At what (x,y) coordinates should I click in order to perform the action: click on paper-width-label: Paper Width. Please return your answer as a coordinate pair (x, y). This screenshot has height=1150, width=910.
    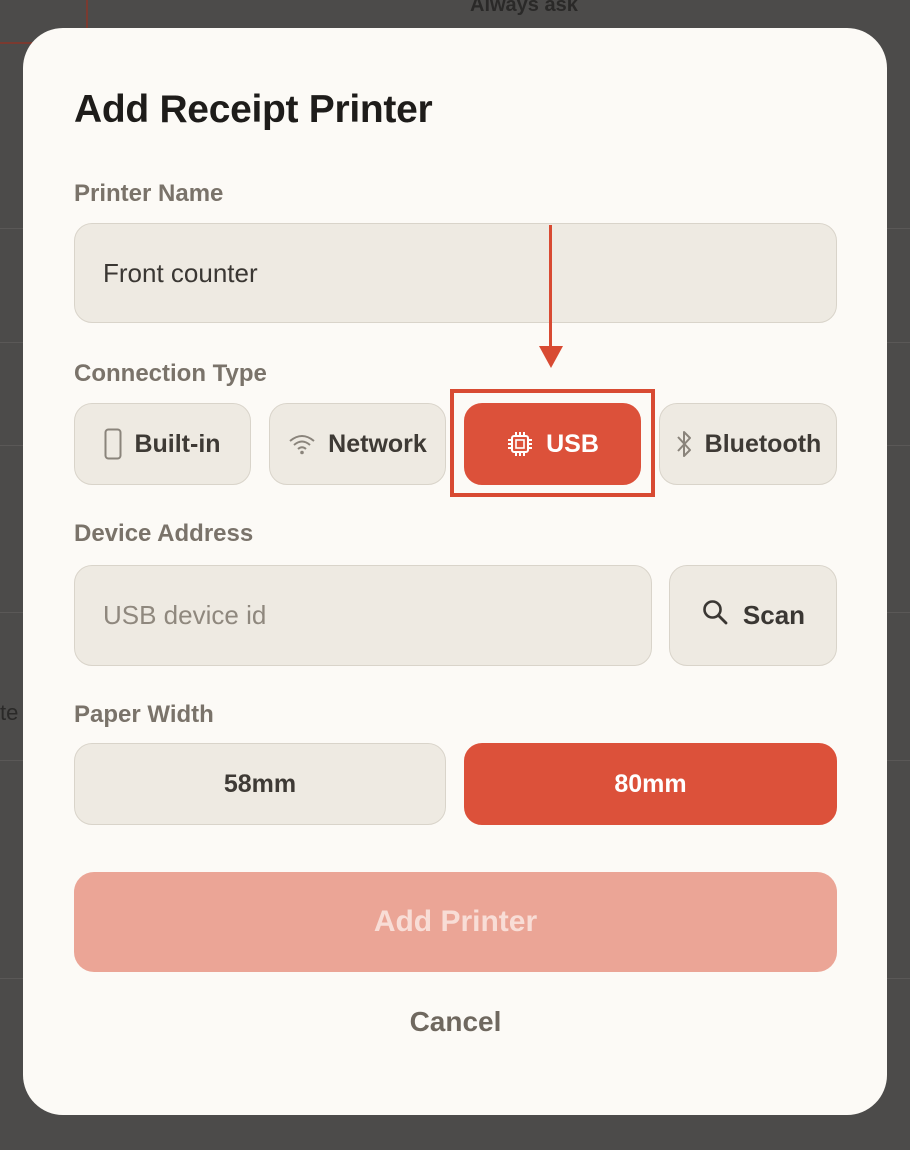
    Looking at the image, I should click on (144, 714).